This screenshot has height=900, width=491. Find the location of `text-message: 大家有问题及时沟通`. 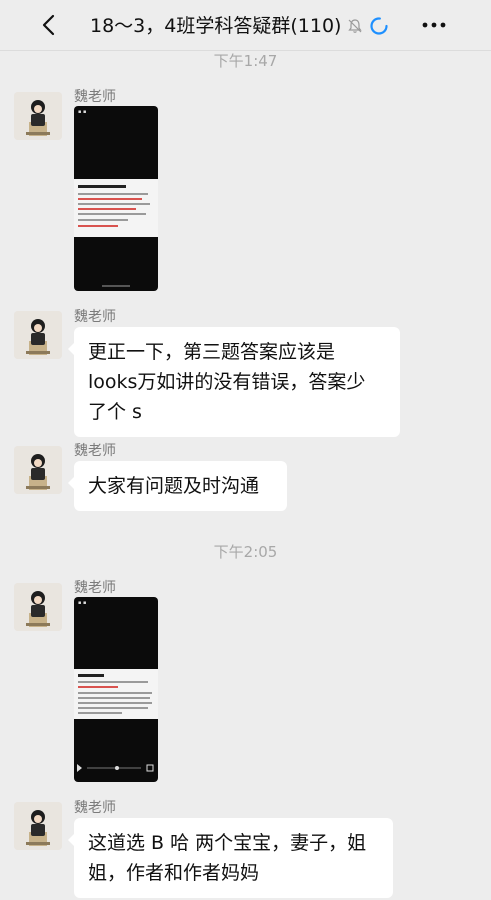

text-message: 大家有问题及时沟通 is located at coordinates (177, 486).